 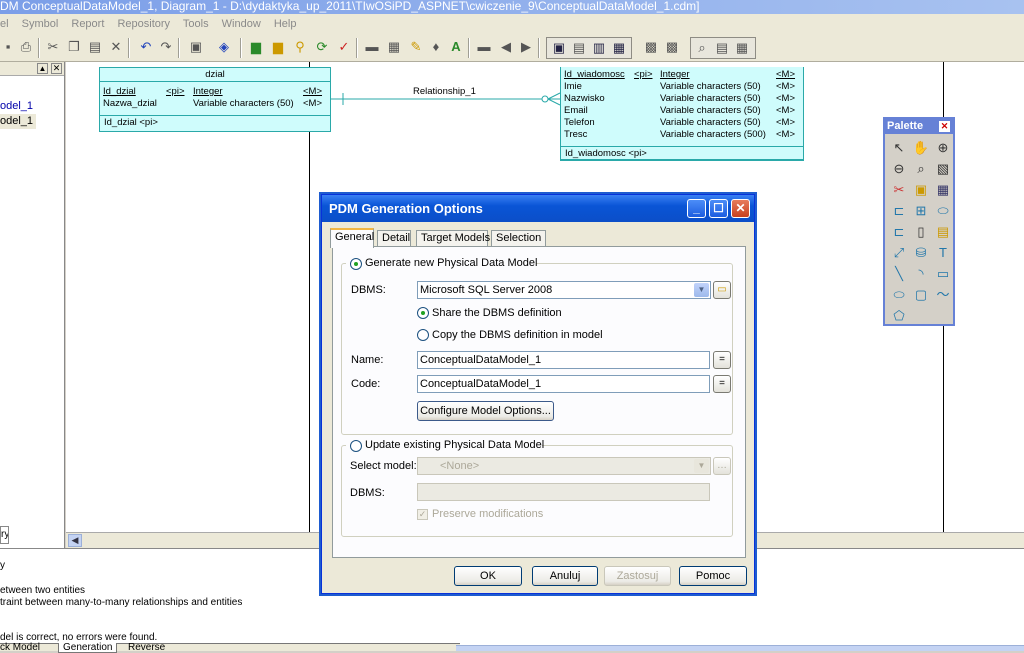 What do you see at coordinates (456, 47) in the screenshot?
I see `font-icon: A` at bounding box center [456, 47].